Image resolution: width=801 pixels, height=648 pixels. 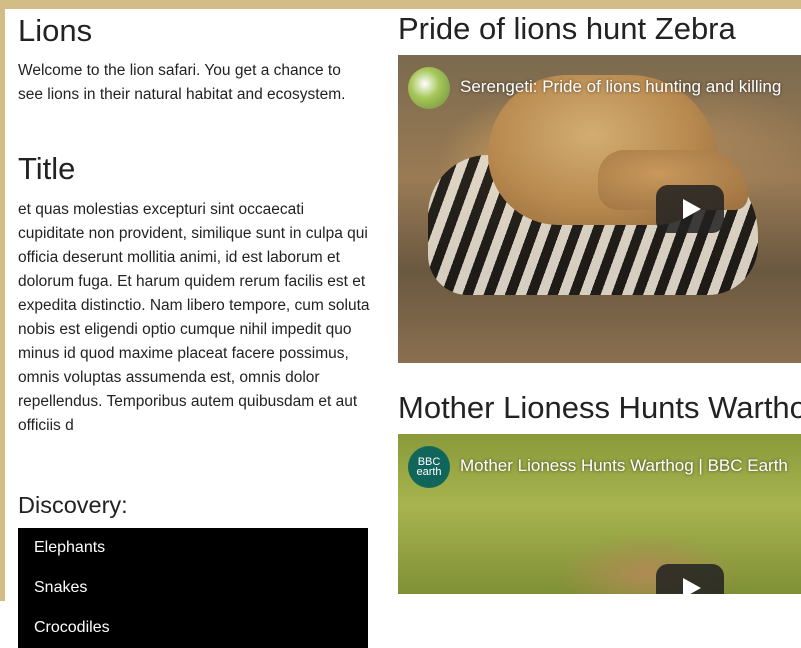 I want to click on nav-item-snakes: Snakes, so click(x=193, y=588).